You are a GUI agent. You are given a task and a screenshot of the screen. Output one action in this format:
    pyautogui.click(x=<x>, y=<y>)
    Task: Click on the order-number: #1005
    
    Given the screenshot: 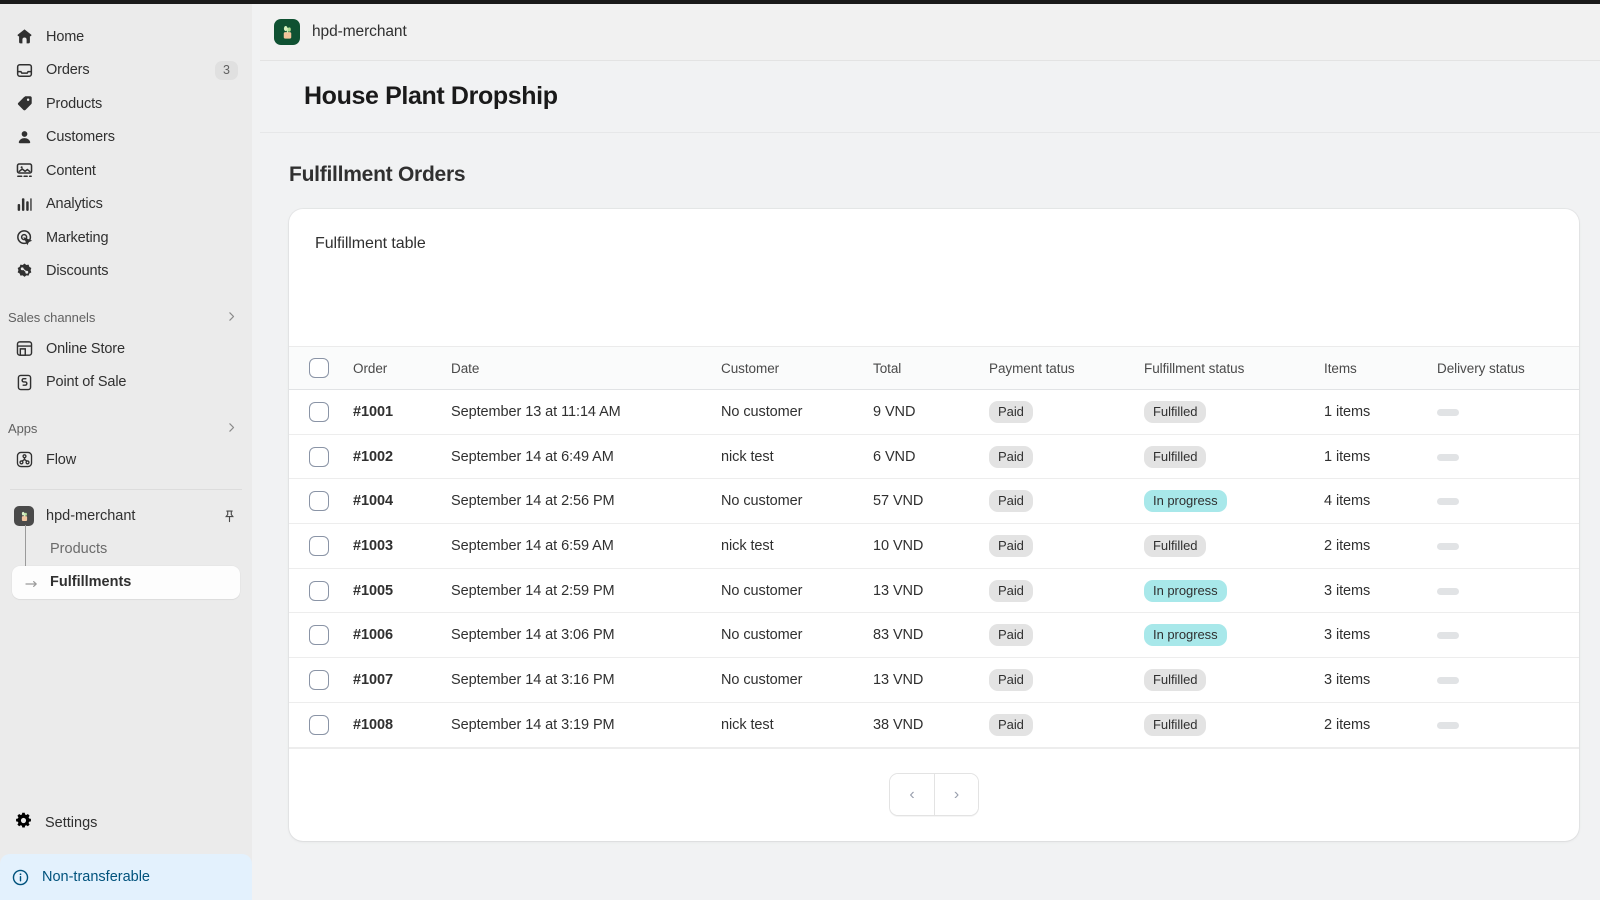 What is the action you would take?
    pyautogui.click(x=373, y=590)
    